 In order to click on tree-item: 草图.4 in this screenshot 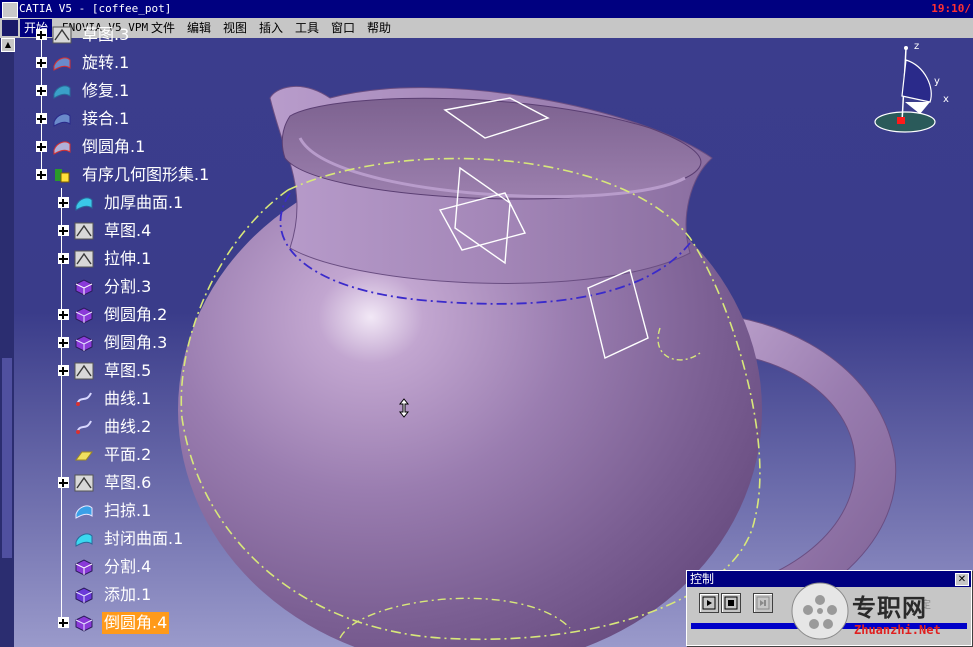, I will do `click(144, 231)`.